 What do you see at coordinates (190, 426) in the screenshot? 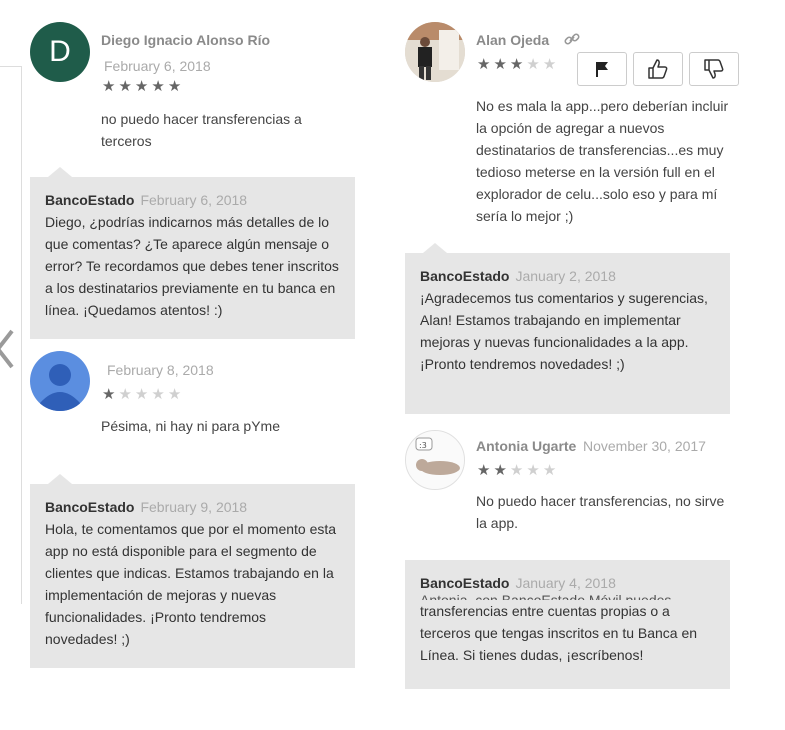
I see `review-text: Pésima, ni hay ni para pYme` at bounding box center [190, 426].